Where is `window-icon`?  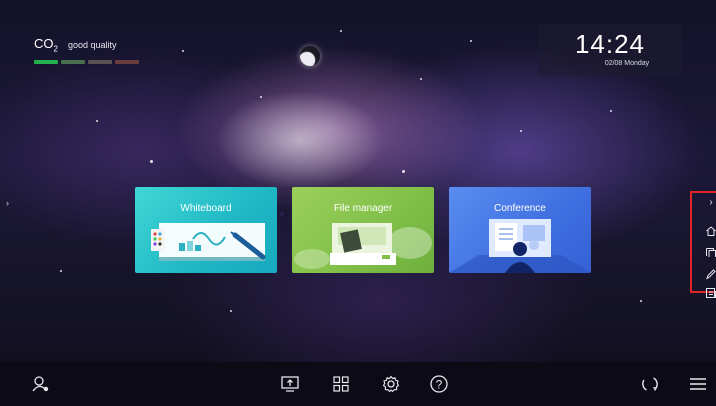
window-icon is located at coordinates (710, 252).